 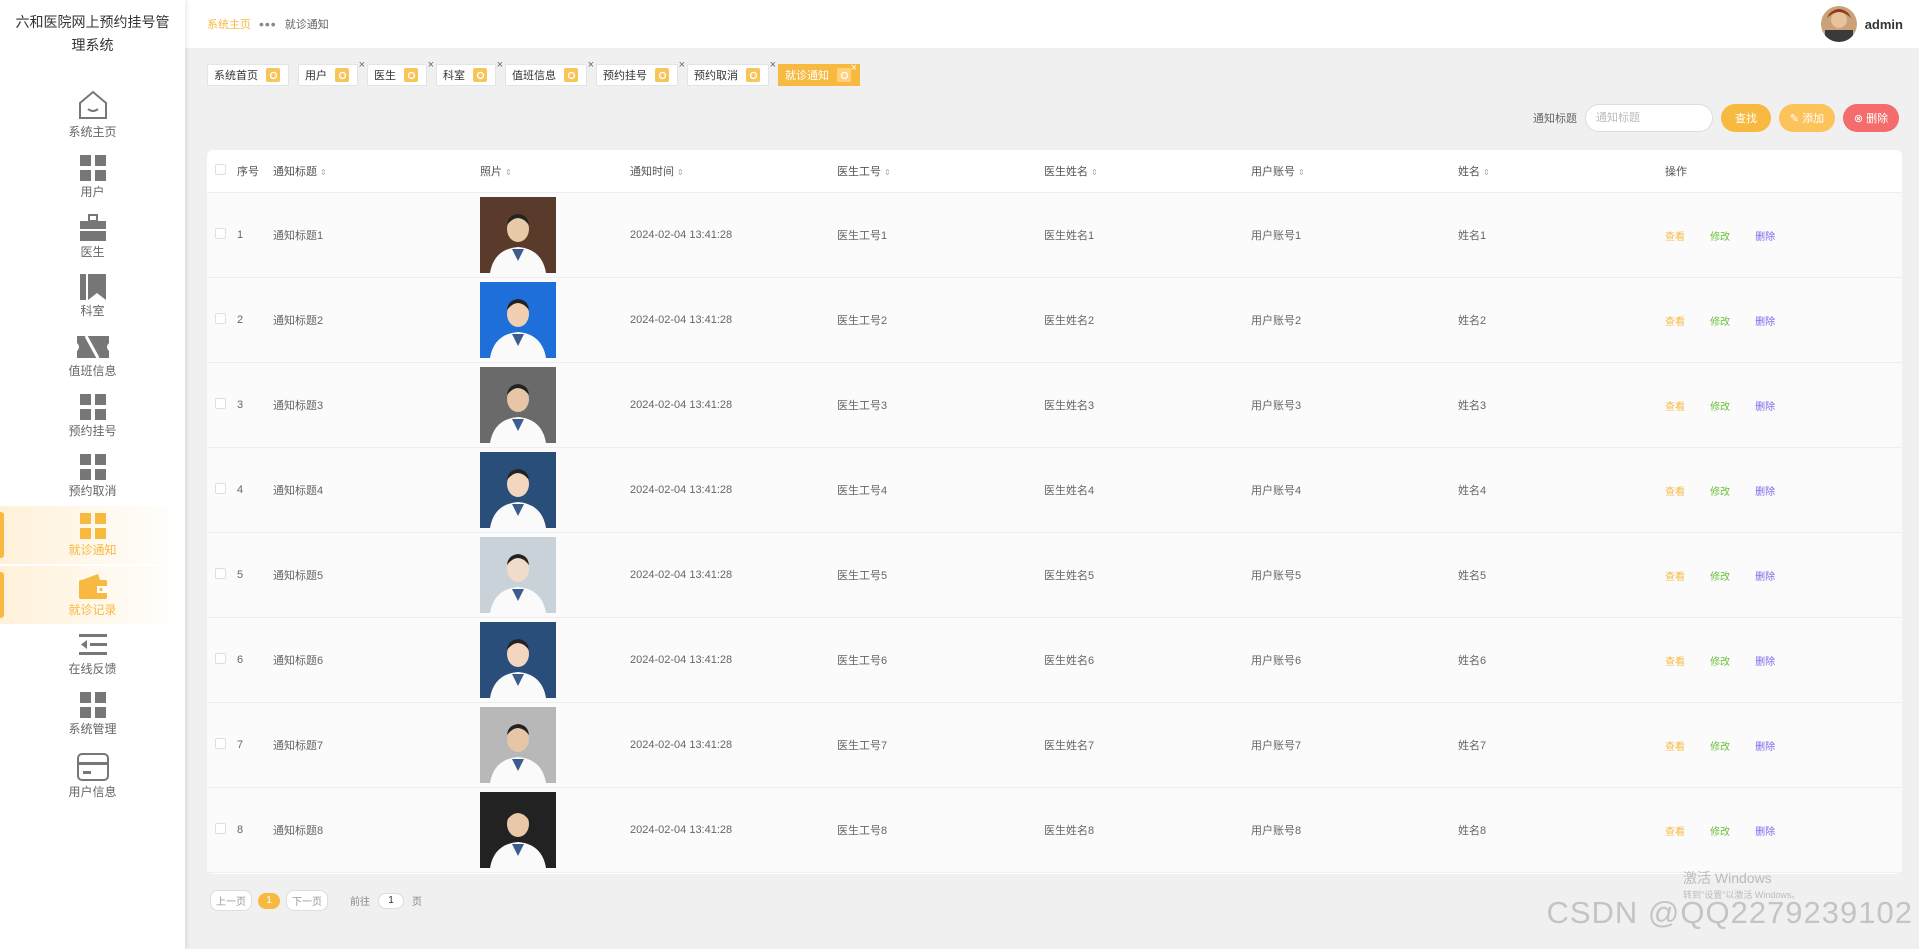 What do you see at coordinates (549, 72) in the screenshot?
I see `tag-duty: 值班信息 ×` at bounding box center [549, 72].